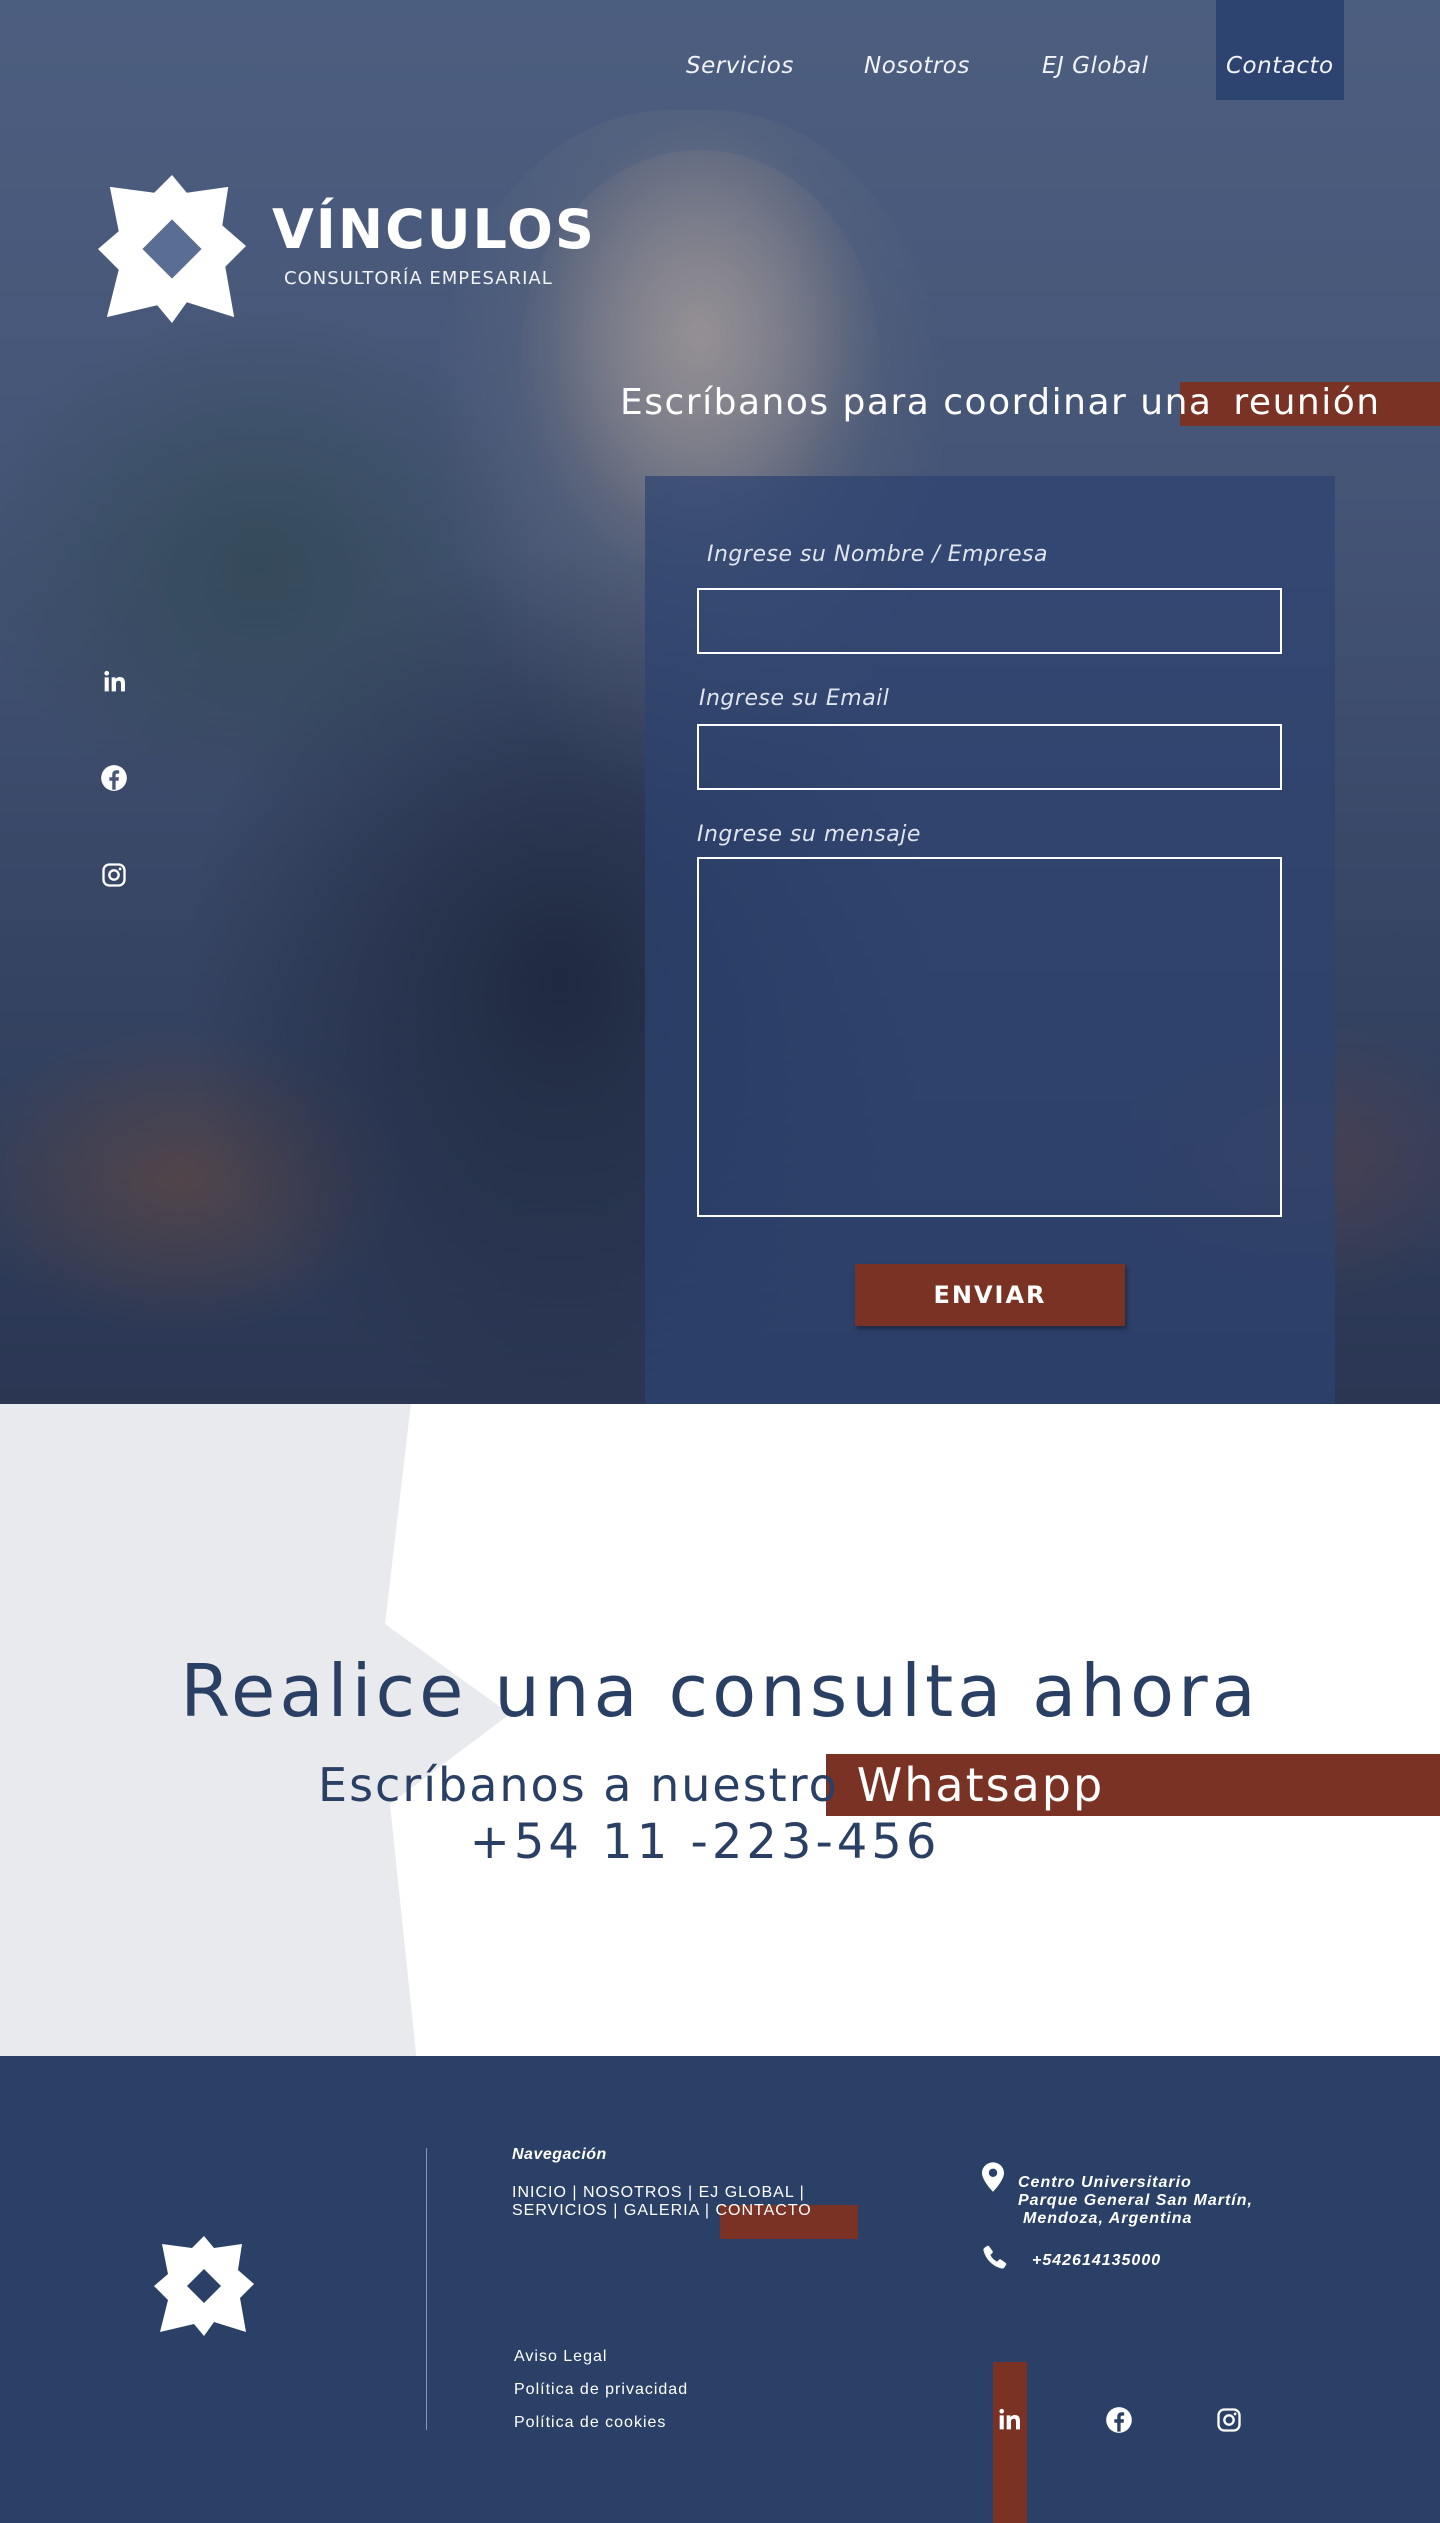  I want to click on nav-item-contacto: Contacto, so click(1280, 50).